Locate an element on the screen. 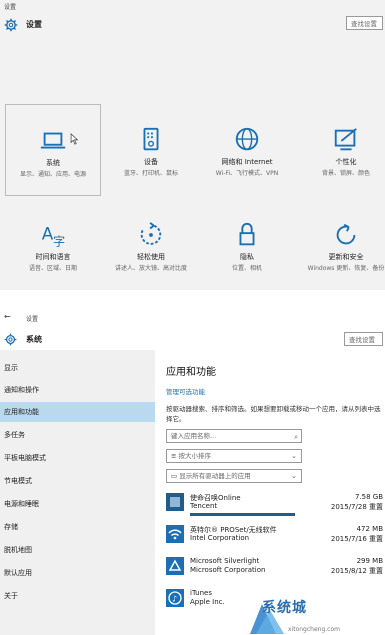 The image size is (385, 635). app-size: 299 MB is located at coordinates (369, 561).